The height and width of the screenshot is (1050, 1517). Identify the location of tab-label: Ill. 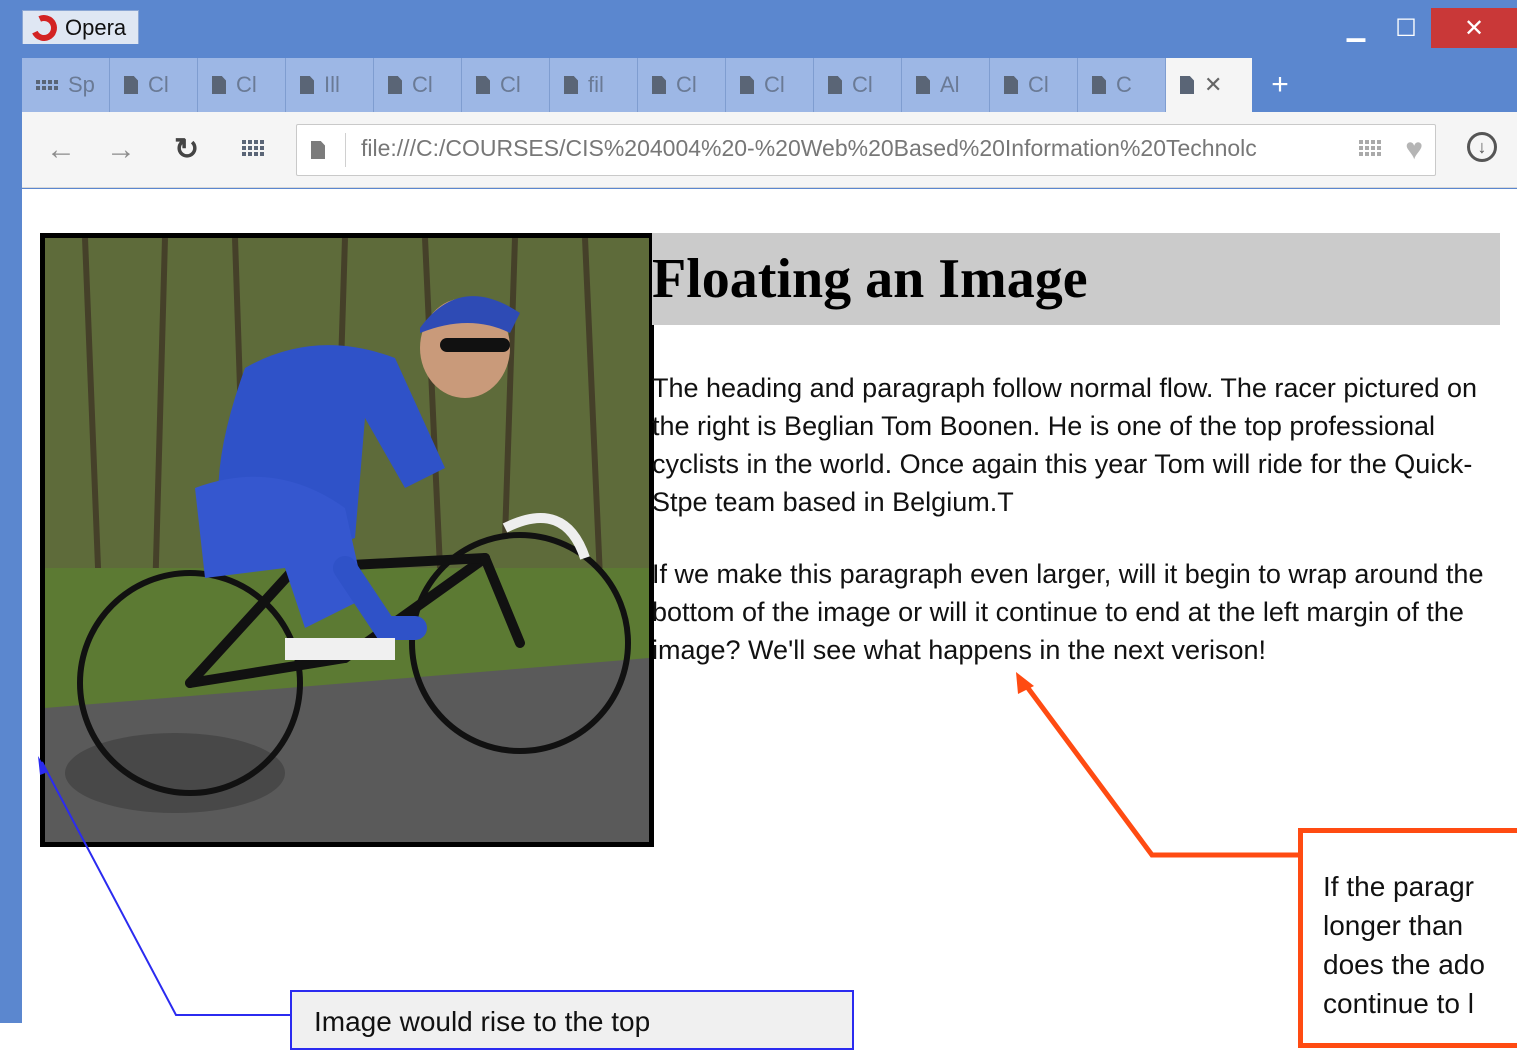
(332, 84).